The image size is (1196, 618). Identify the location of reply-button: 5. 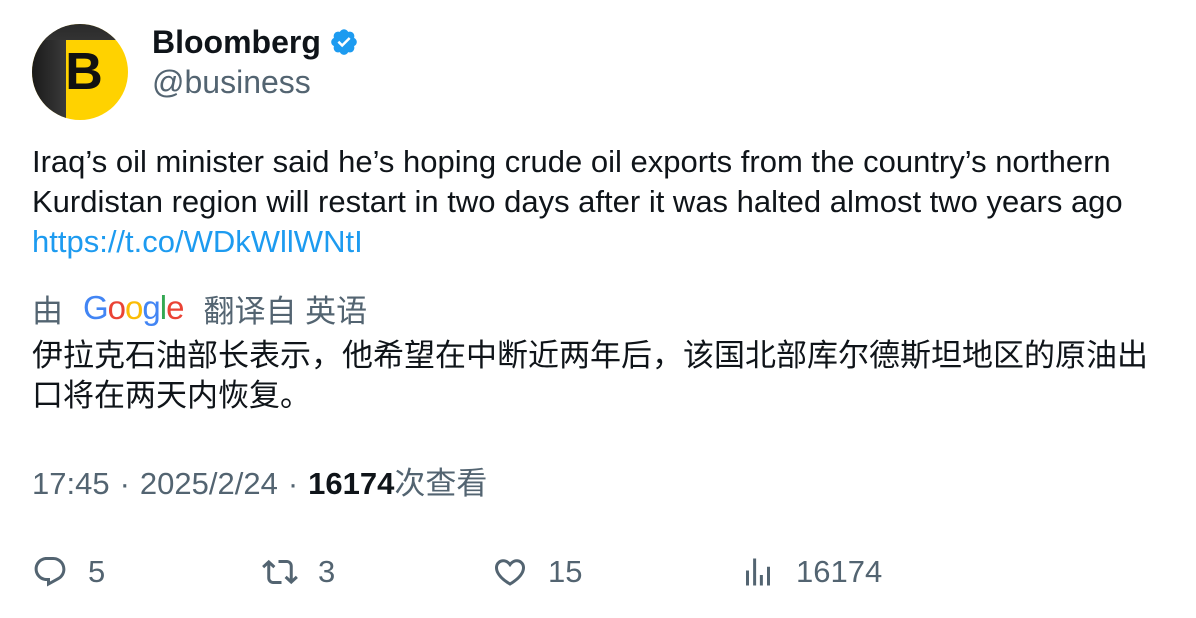
(68, 572).